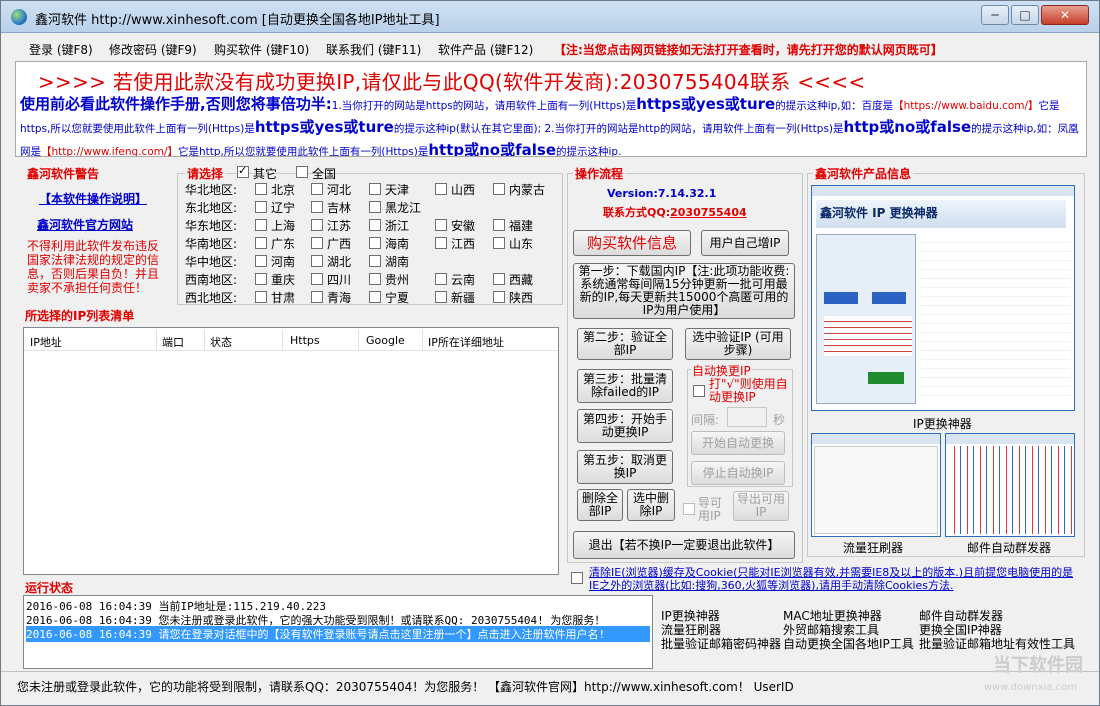 The image size is (1100, 706). I want to click on province-label: 海南, so click(397, 244).